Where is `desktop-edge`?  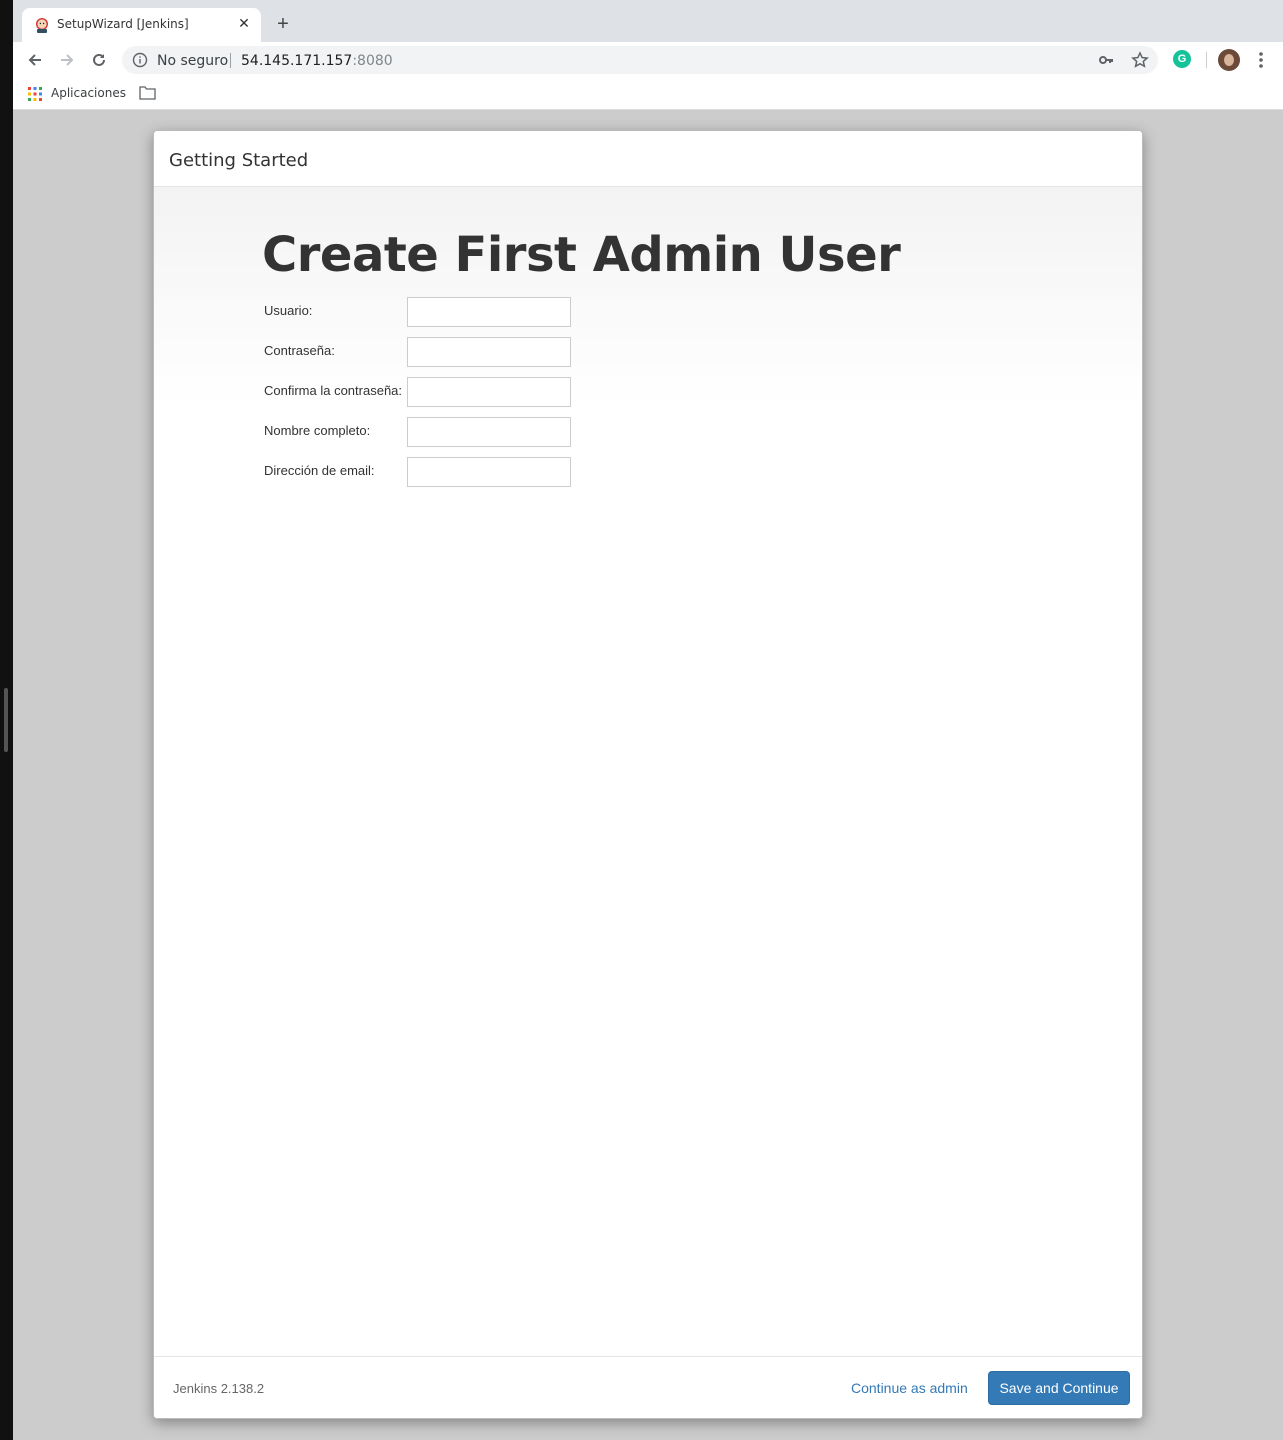
desktop-edge is located at coordinates (6, 720).